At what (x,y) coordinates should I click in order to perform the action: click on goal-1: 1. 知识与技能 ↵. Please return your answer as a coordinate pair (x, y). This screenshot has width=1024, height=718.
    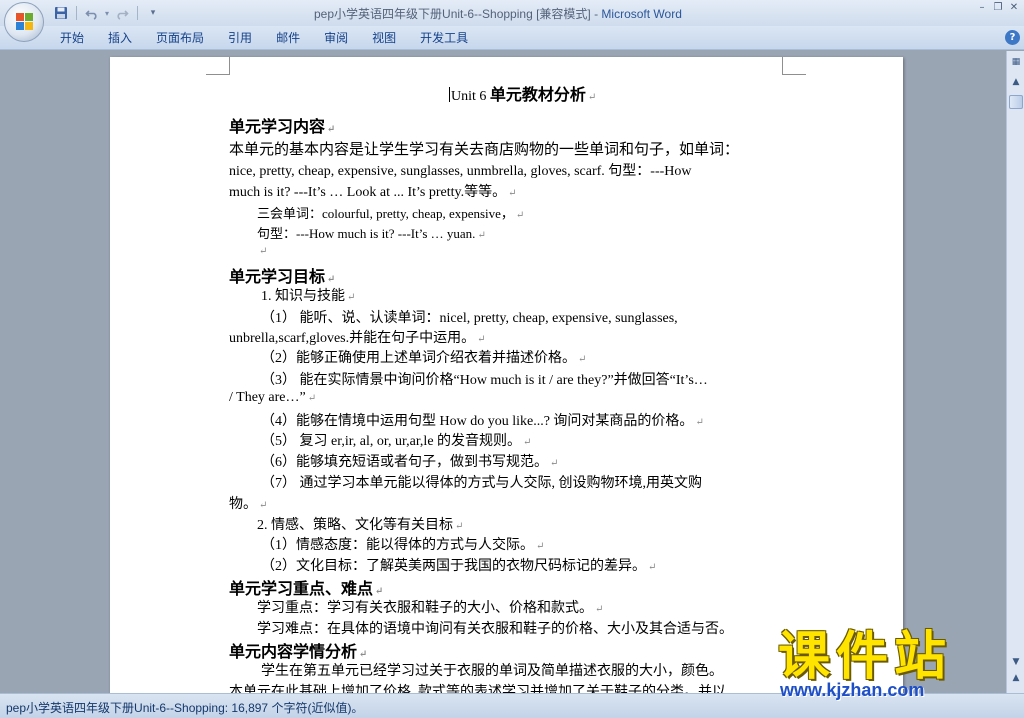
    Looking at the image, I should click on (308, 296).